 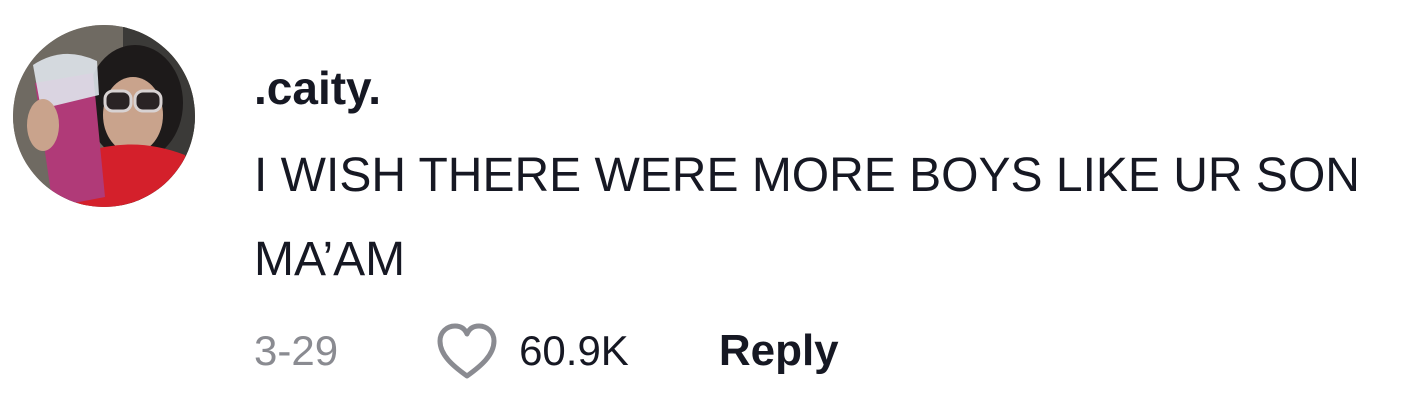 I want to click on like-button: 60.9K, so click(x=531, y=351).